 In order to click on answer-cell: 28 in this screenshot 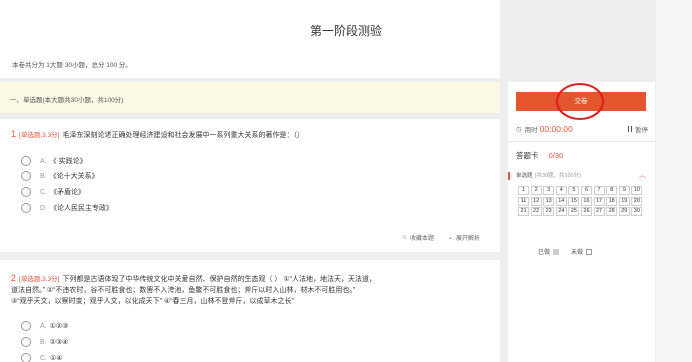, I will do `click(612, 212)`.